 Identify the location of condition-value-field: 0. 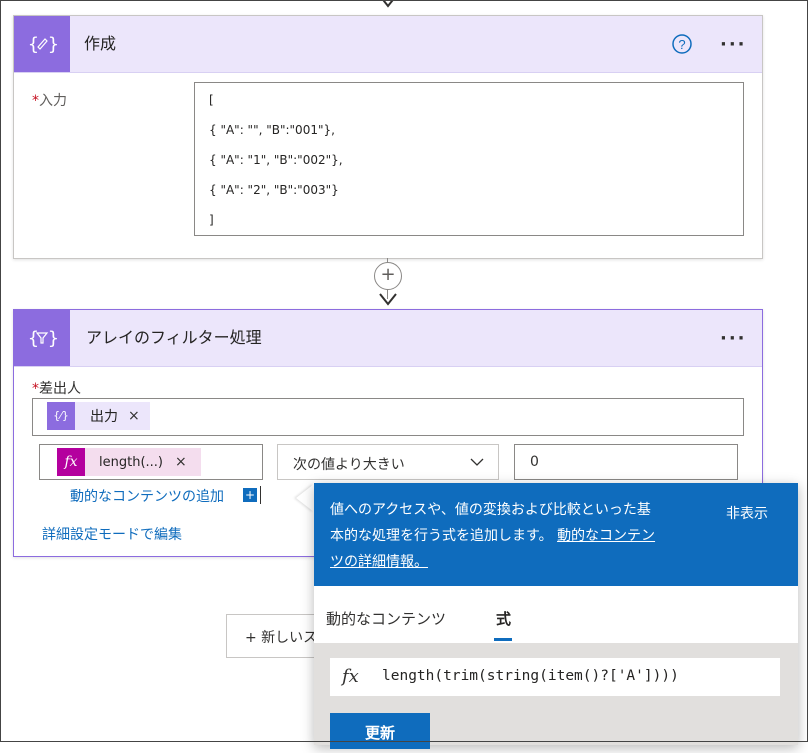
(626, 462).